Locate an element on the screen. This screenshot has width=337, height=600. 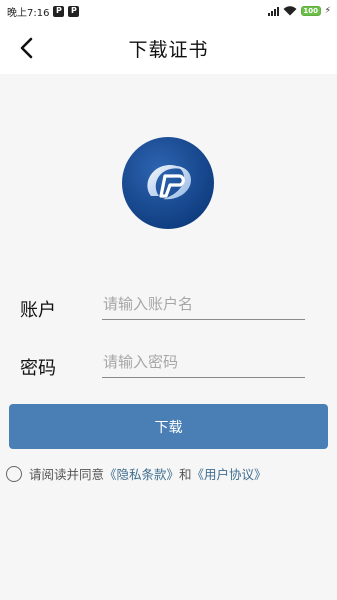
password-row: 密码 is located at coordinates (168, 366).